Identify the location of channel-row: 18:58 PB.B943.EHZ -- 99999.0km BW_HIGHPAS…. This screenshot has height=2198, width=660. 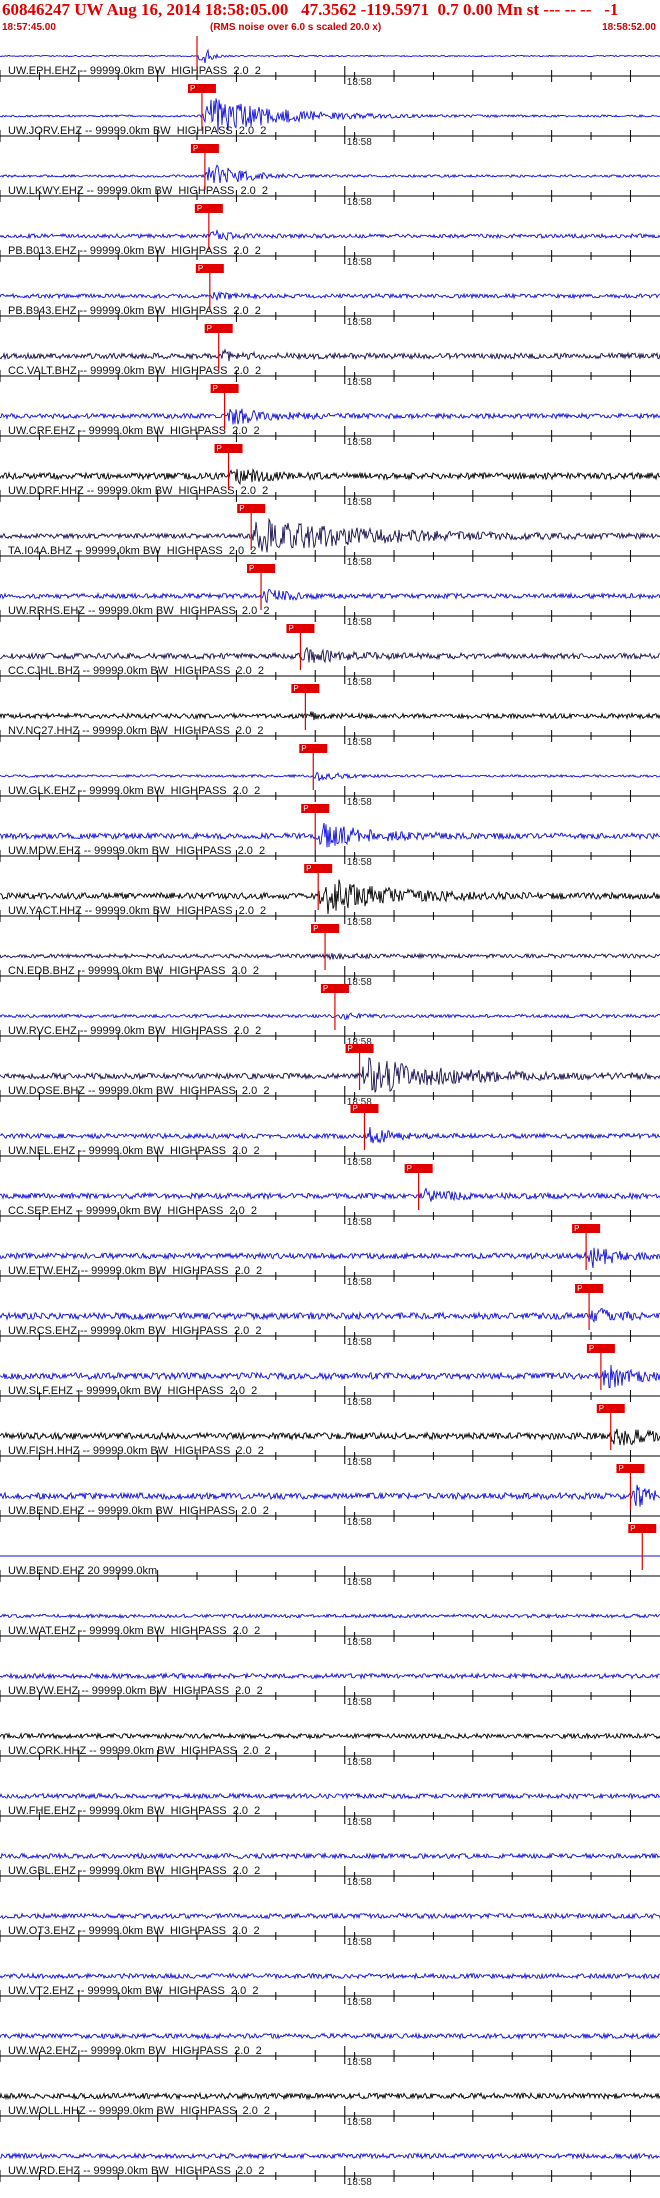
(330, 296).